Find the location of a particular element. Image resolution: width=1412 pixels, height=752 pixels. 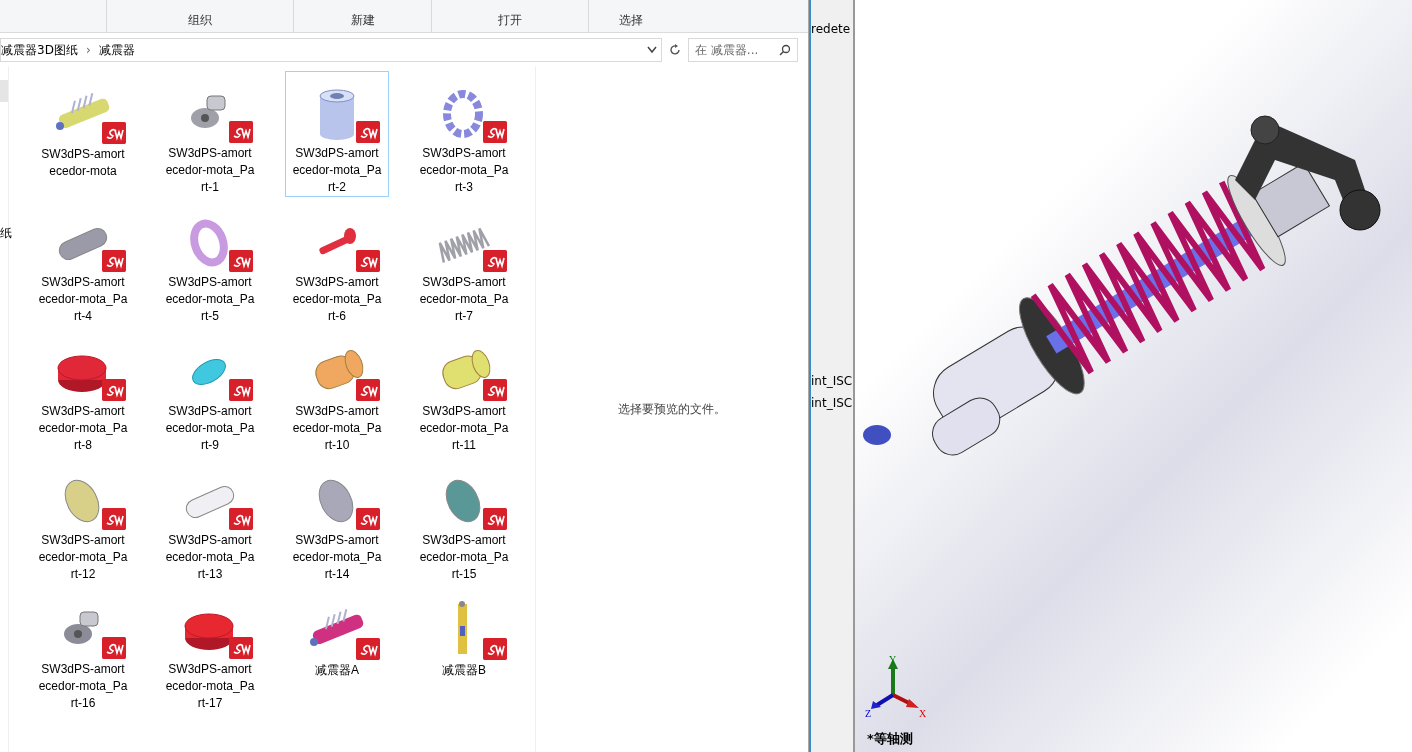

washer-icon is located at coordinates (209, 243).